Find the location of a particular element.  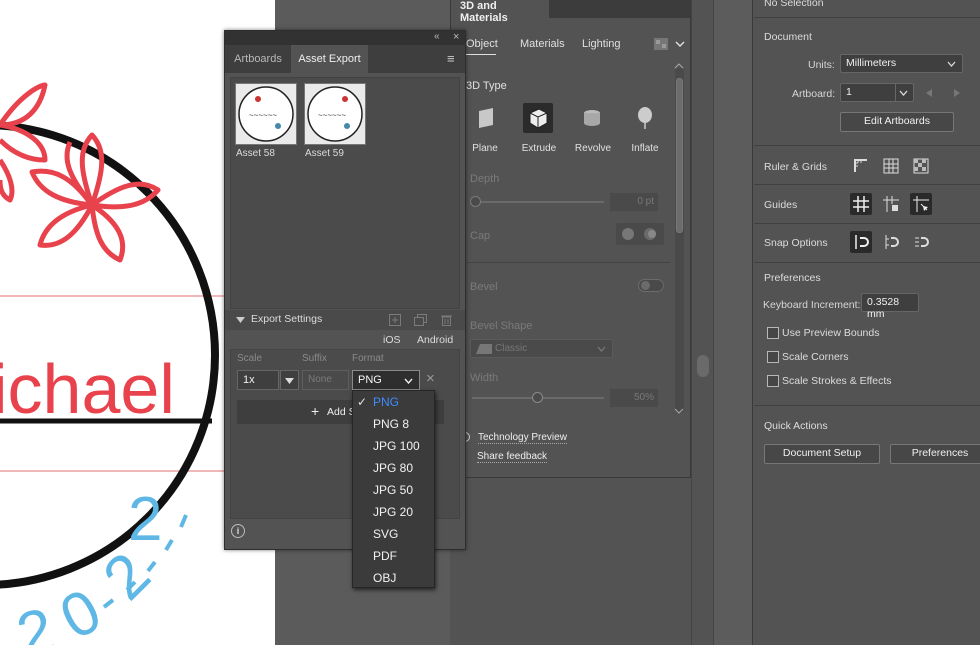

share-feedback-link: Share feedback is located at coordinates (512, 457).